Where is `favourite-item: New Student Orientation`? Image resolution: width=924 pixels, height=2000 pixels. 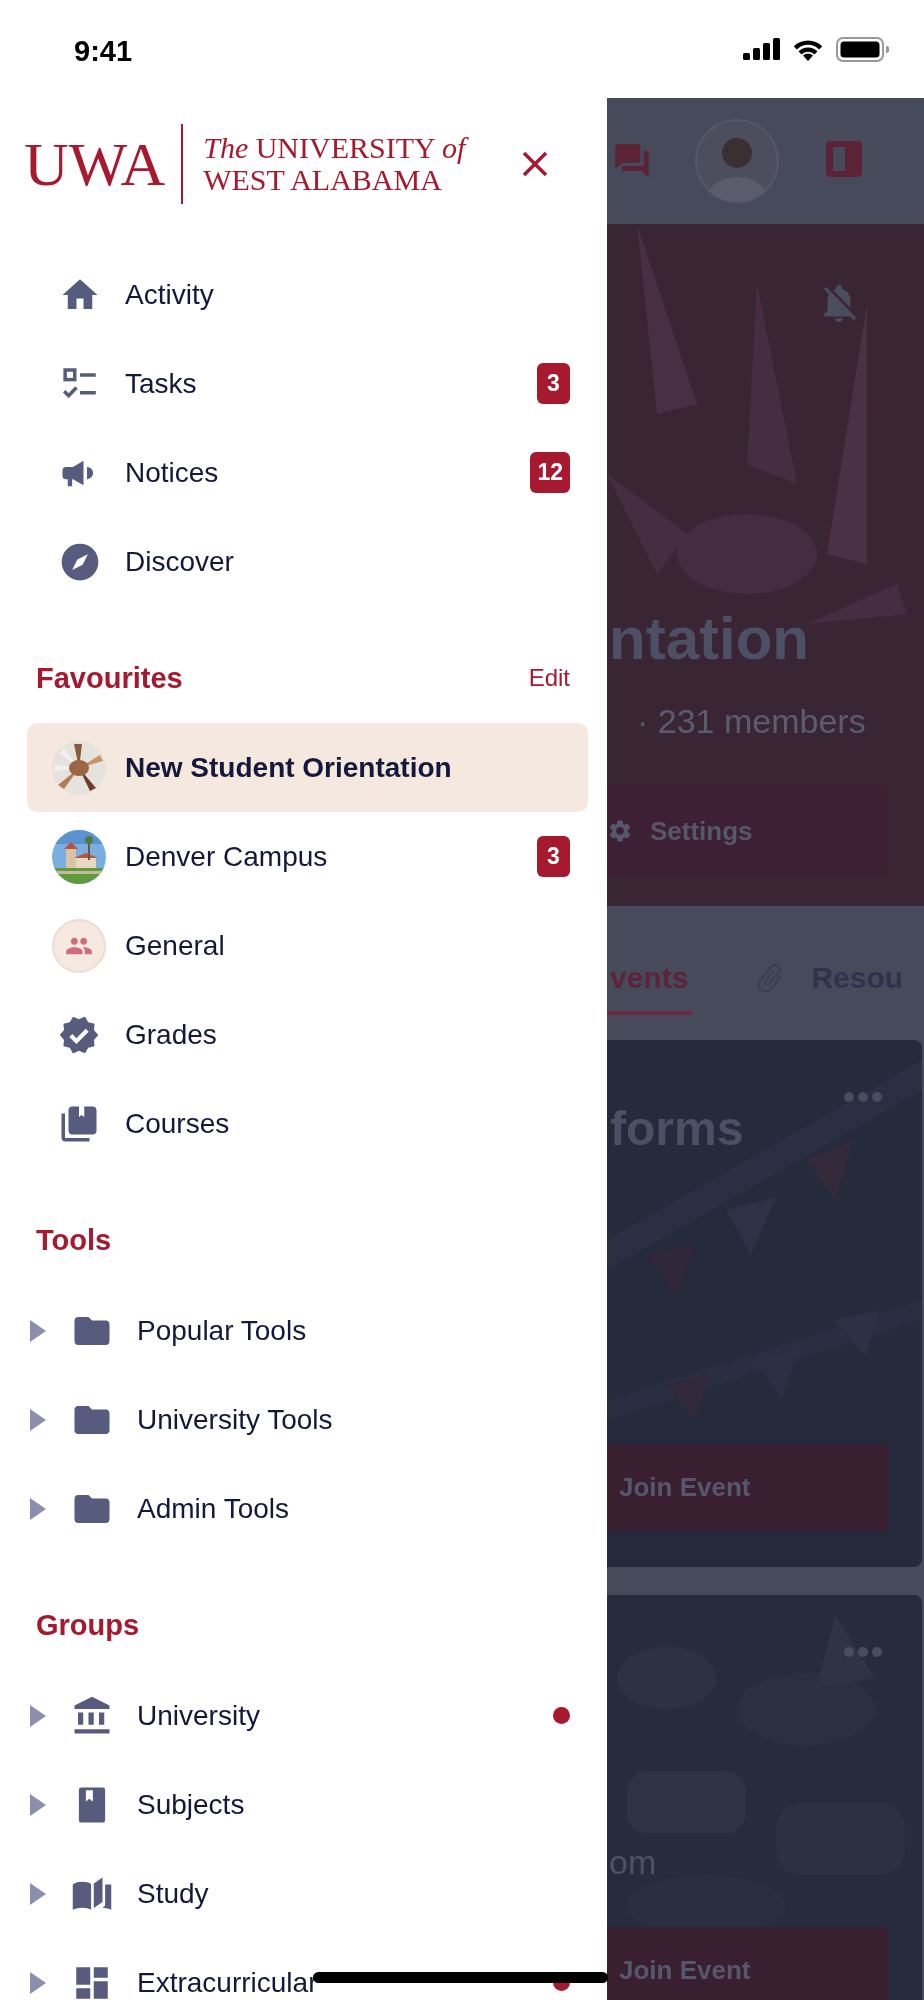 favourite-item: New Student Orientation is located at coordinates (307, 767).